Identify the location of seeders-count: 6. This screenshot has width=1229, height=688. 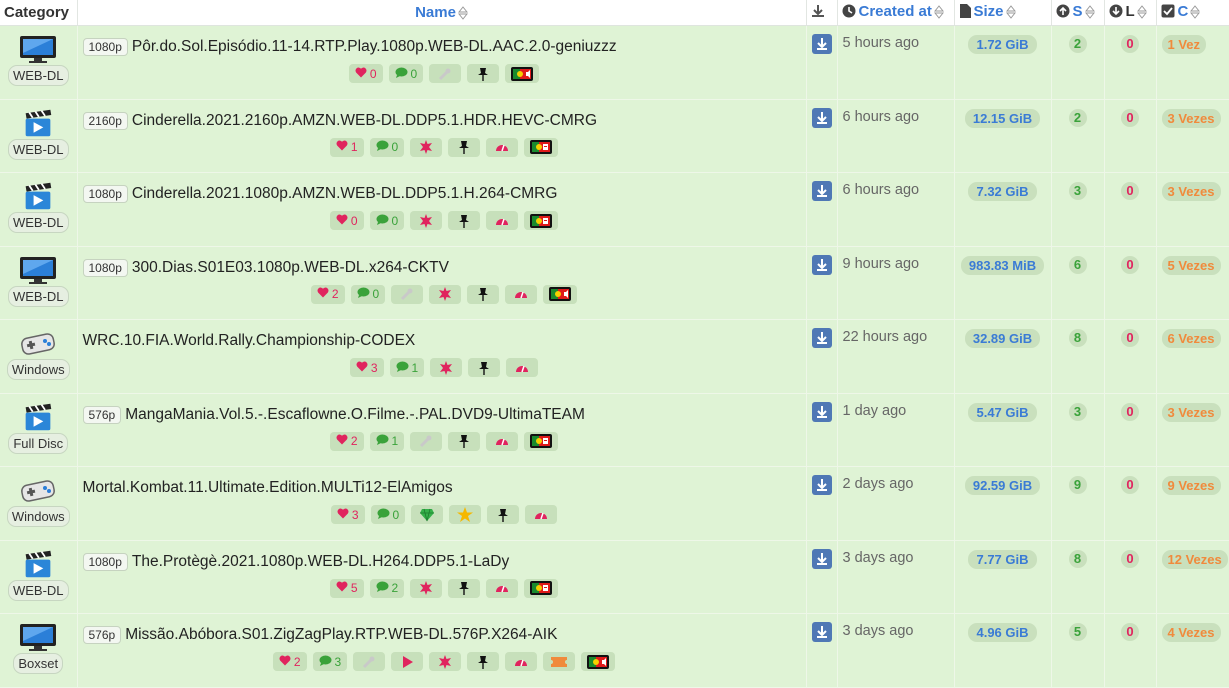
(1077, 264).